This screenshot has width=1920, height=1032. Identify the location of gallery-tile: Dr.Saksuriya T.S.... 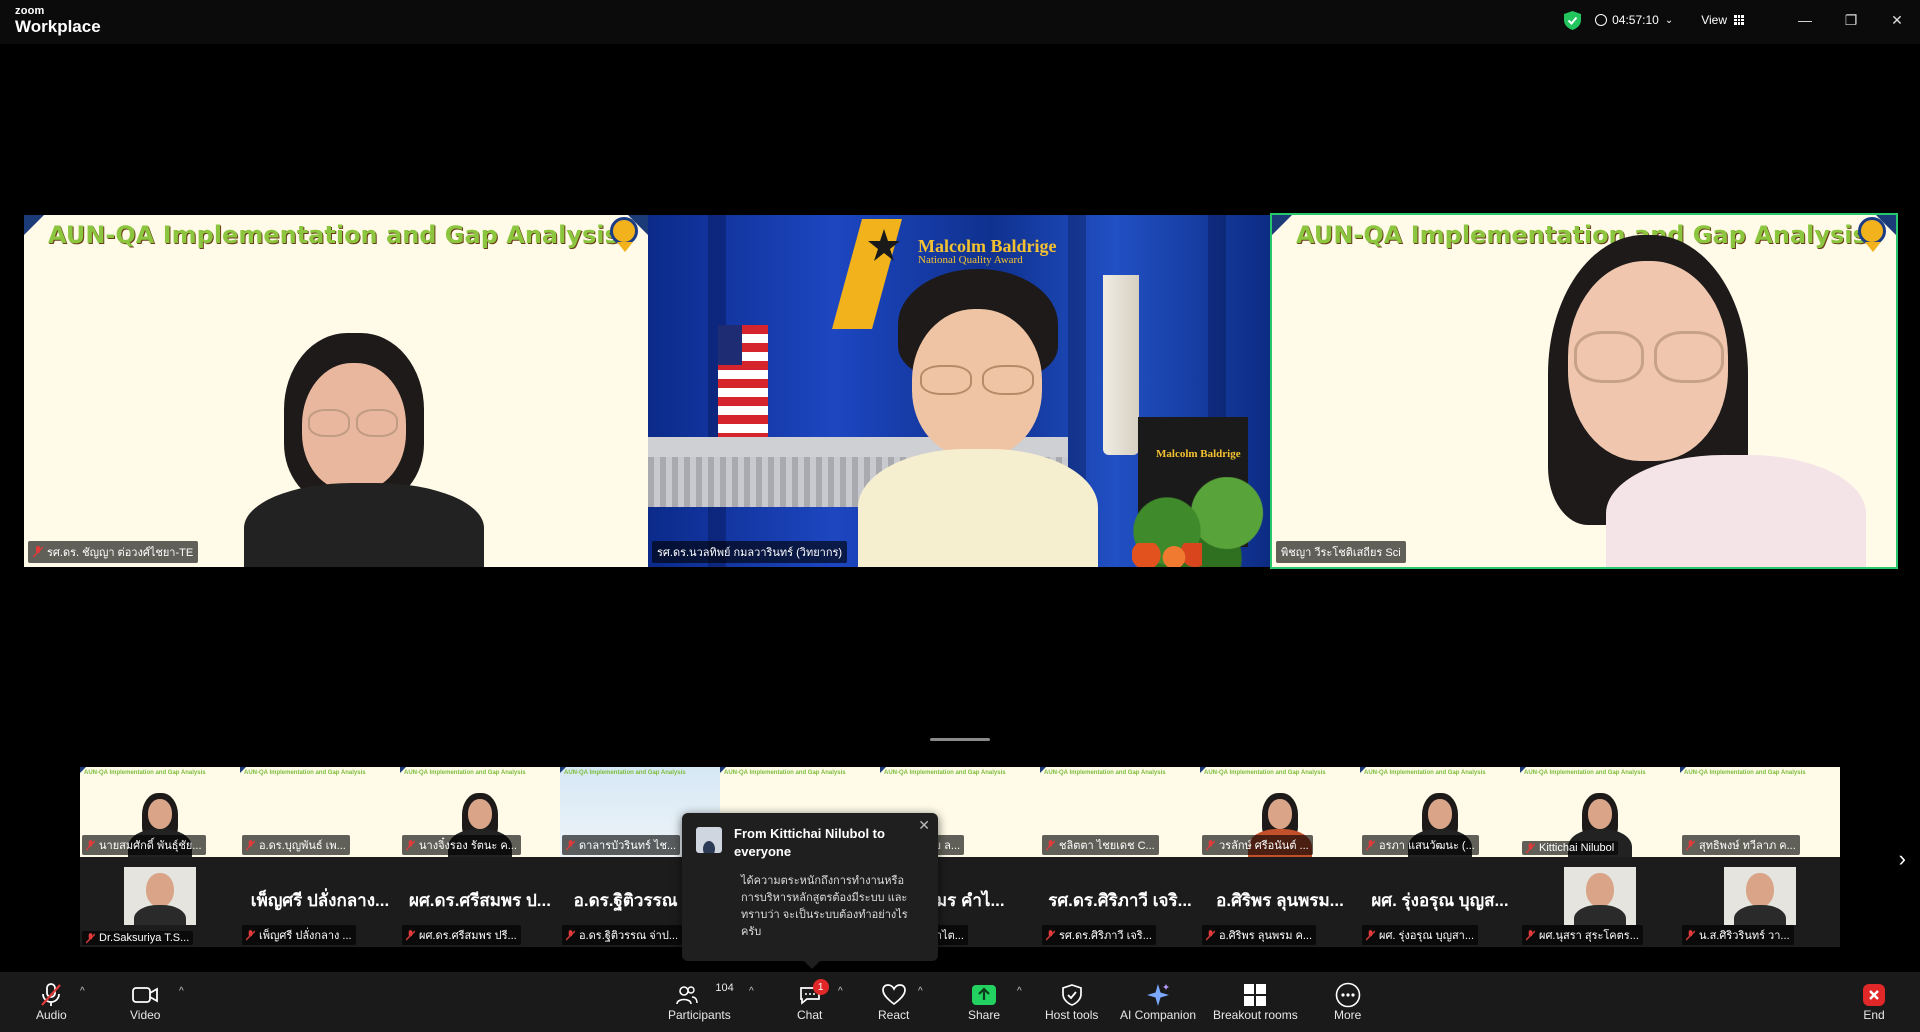
(160, 902).